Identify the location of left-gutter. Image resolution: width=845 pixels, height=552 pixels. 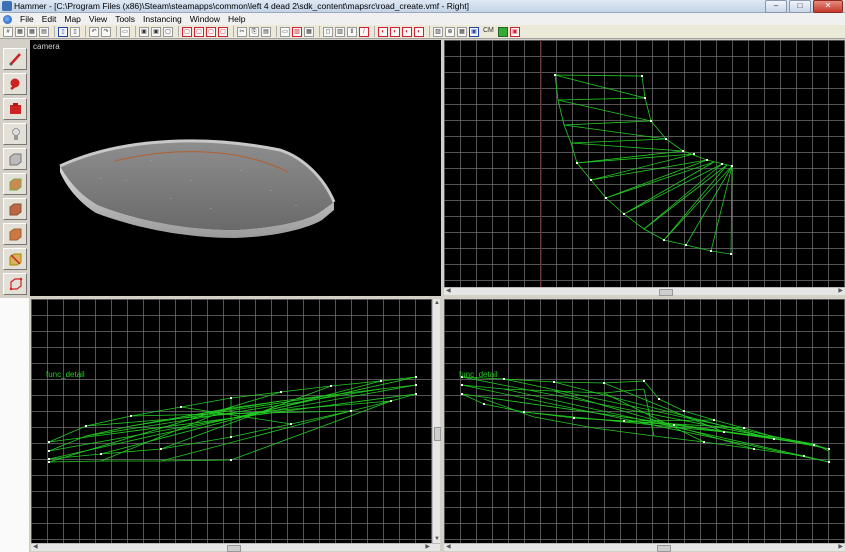
(15, 425).